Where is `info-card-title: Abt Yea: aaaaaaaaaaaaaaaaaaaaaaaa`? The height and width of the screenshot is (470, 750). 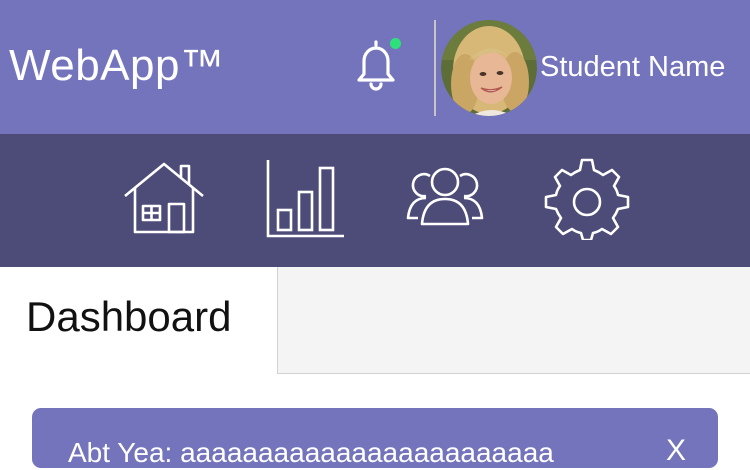
info-card-title: Abt Yea: aaaaaaaaaaaaaaaaaaaaaaaa is located at coordinates (311, 452).